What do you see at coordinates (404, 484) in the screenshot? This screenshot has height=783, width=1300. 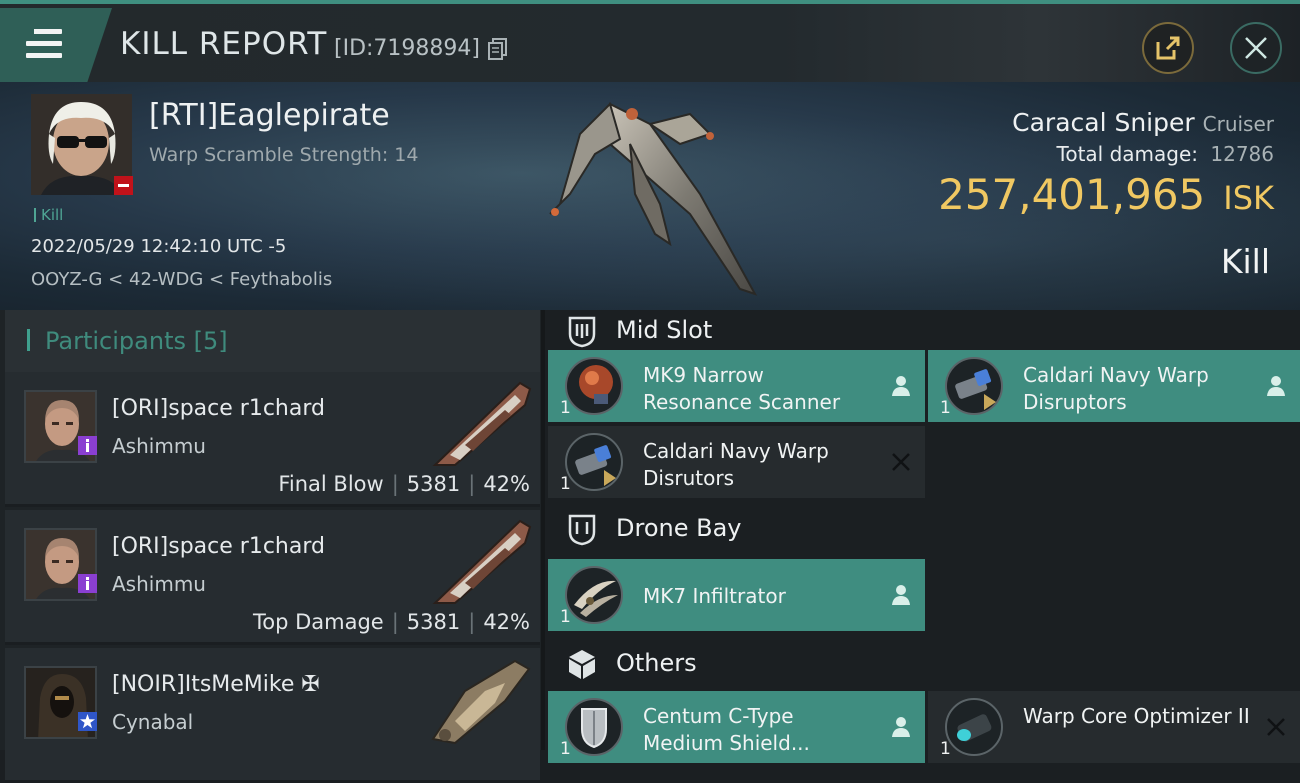 I see `participant-stats: Final Blow | 5381 | 42%` at bounding box center [404, 484].